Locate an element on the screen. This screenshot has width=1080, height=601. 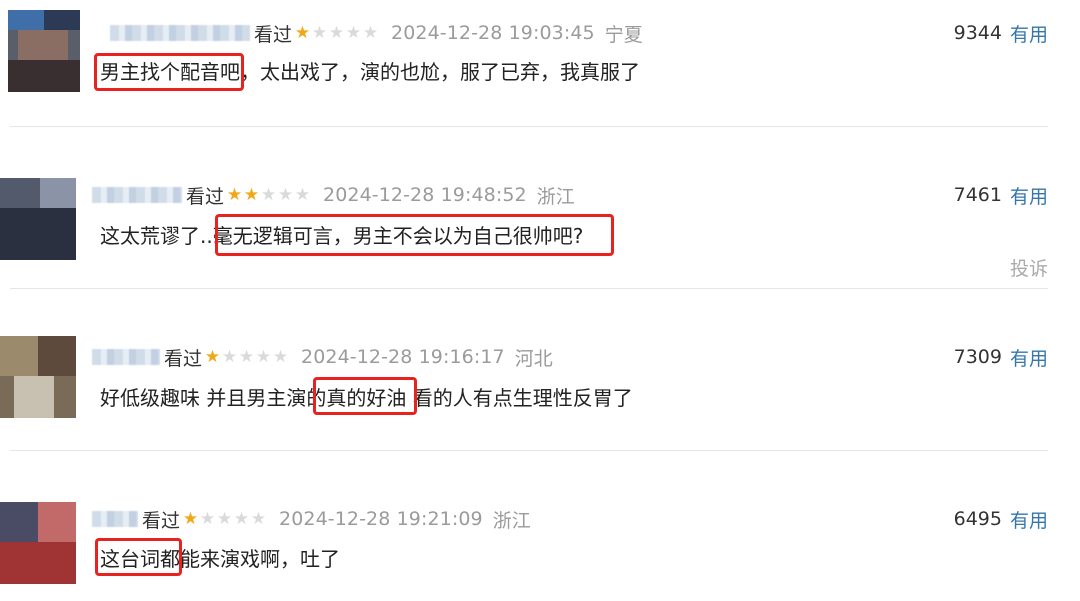
vote-area: 7309 有用 is located at coordinates (1001, 357).